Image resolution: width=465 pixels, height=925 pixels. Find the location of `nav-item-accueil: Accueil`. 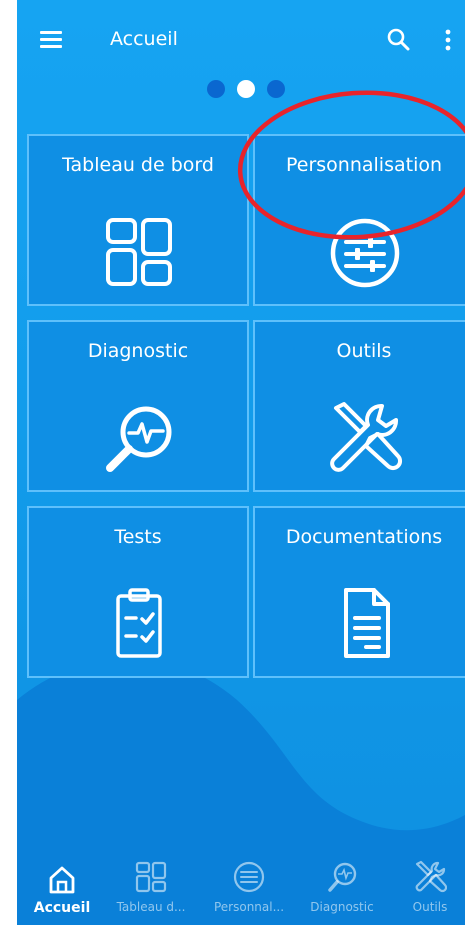

nav-item-accueil: Accueil is located at coordinates (62, 892).